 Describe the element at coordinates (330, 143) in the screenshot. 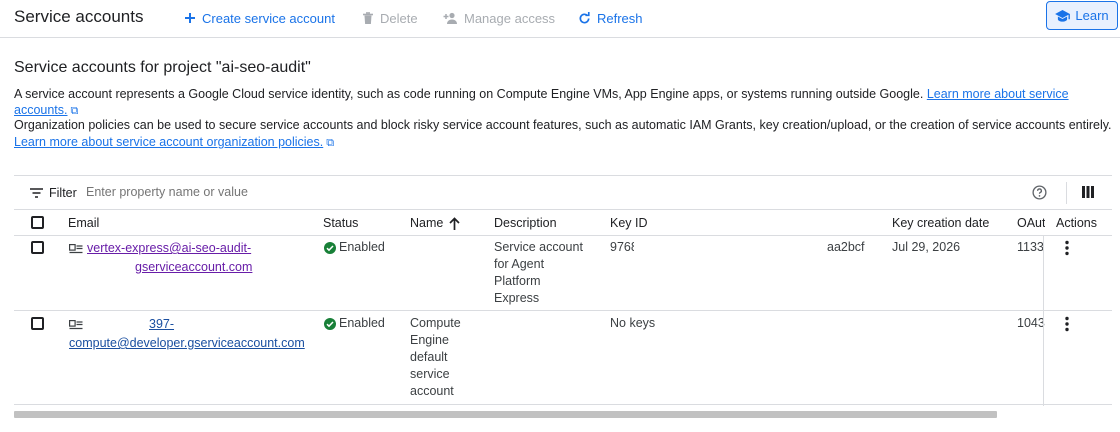

I see `open-in-new-icon: ⧉` at that location.